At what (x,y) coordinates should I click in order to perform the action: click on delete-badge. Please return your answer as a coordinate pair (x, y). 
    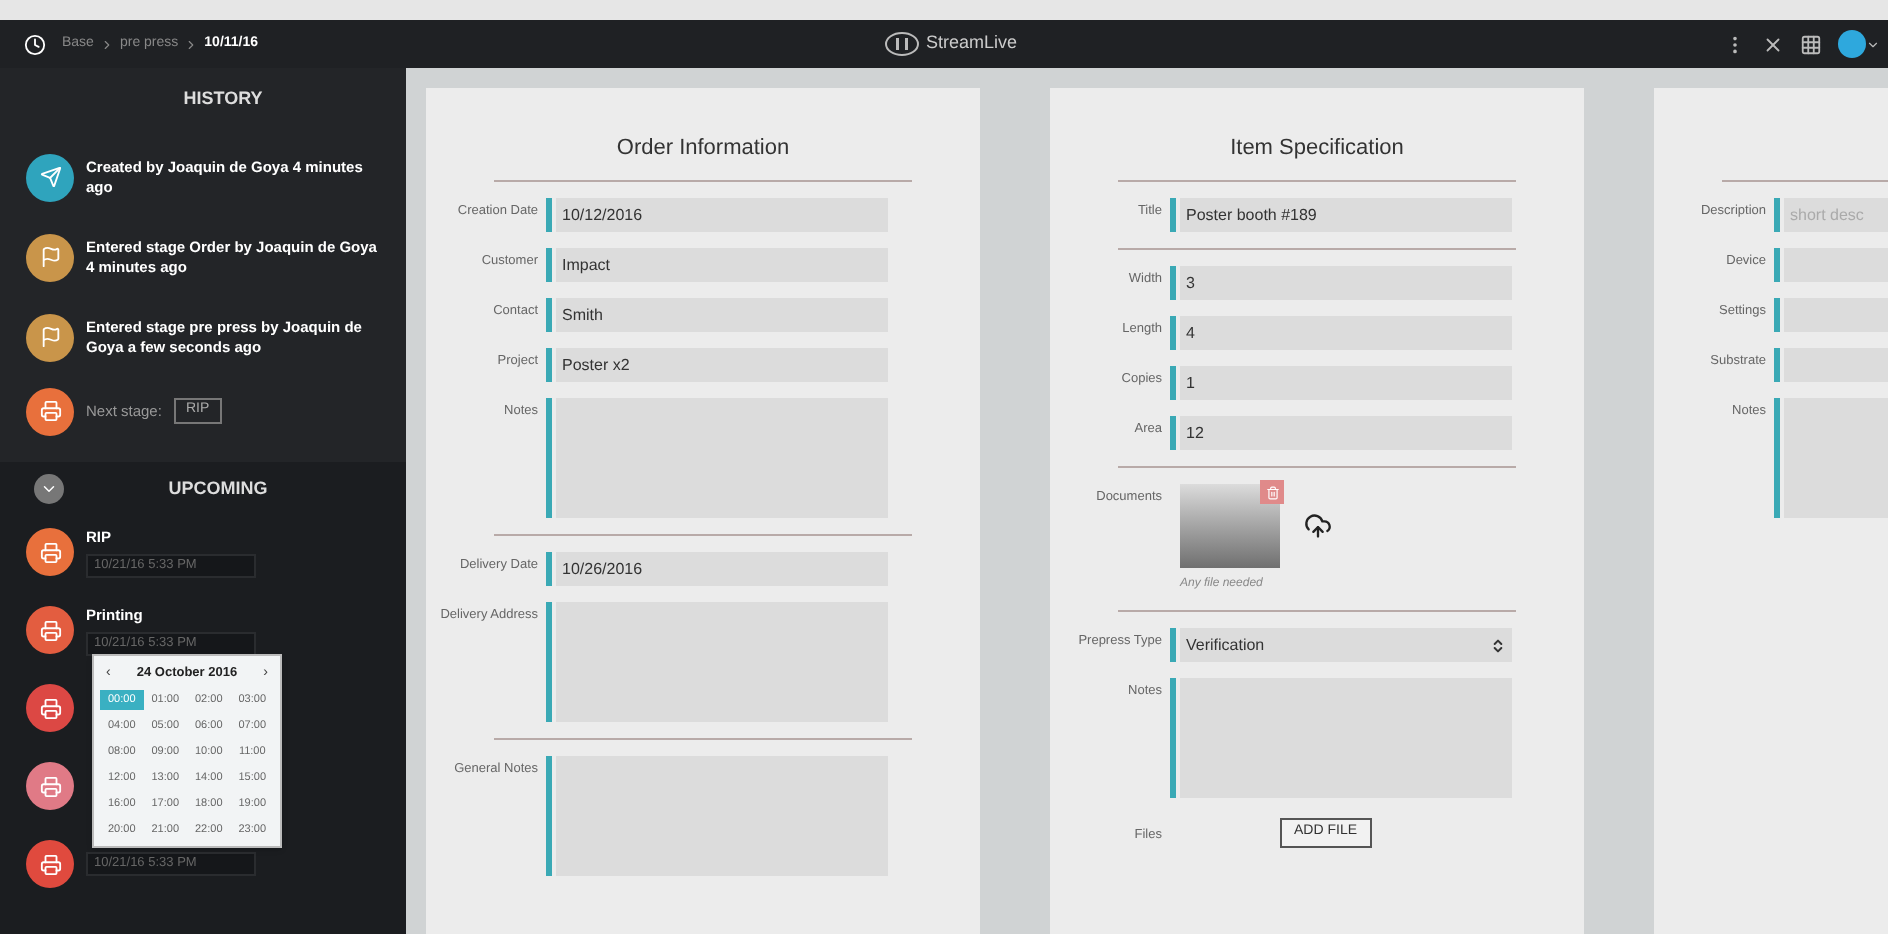
    Looking at the image, I should click on (1272, 492).